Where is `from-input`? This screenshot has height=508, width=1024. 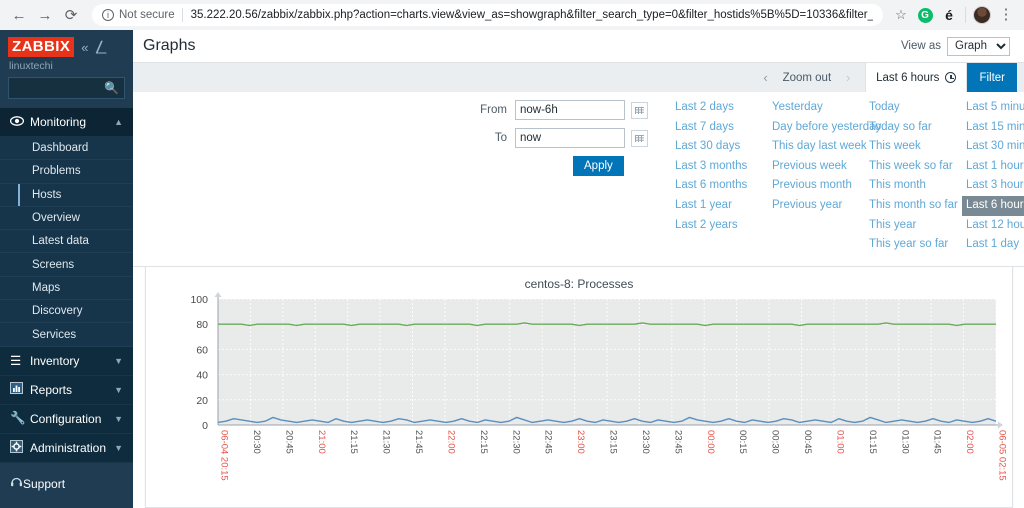
from-input is located at coordinates (570, 110).